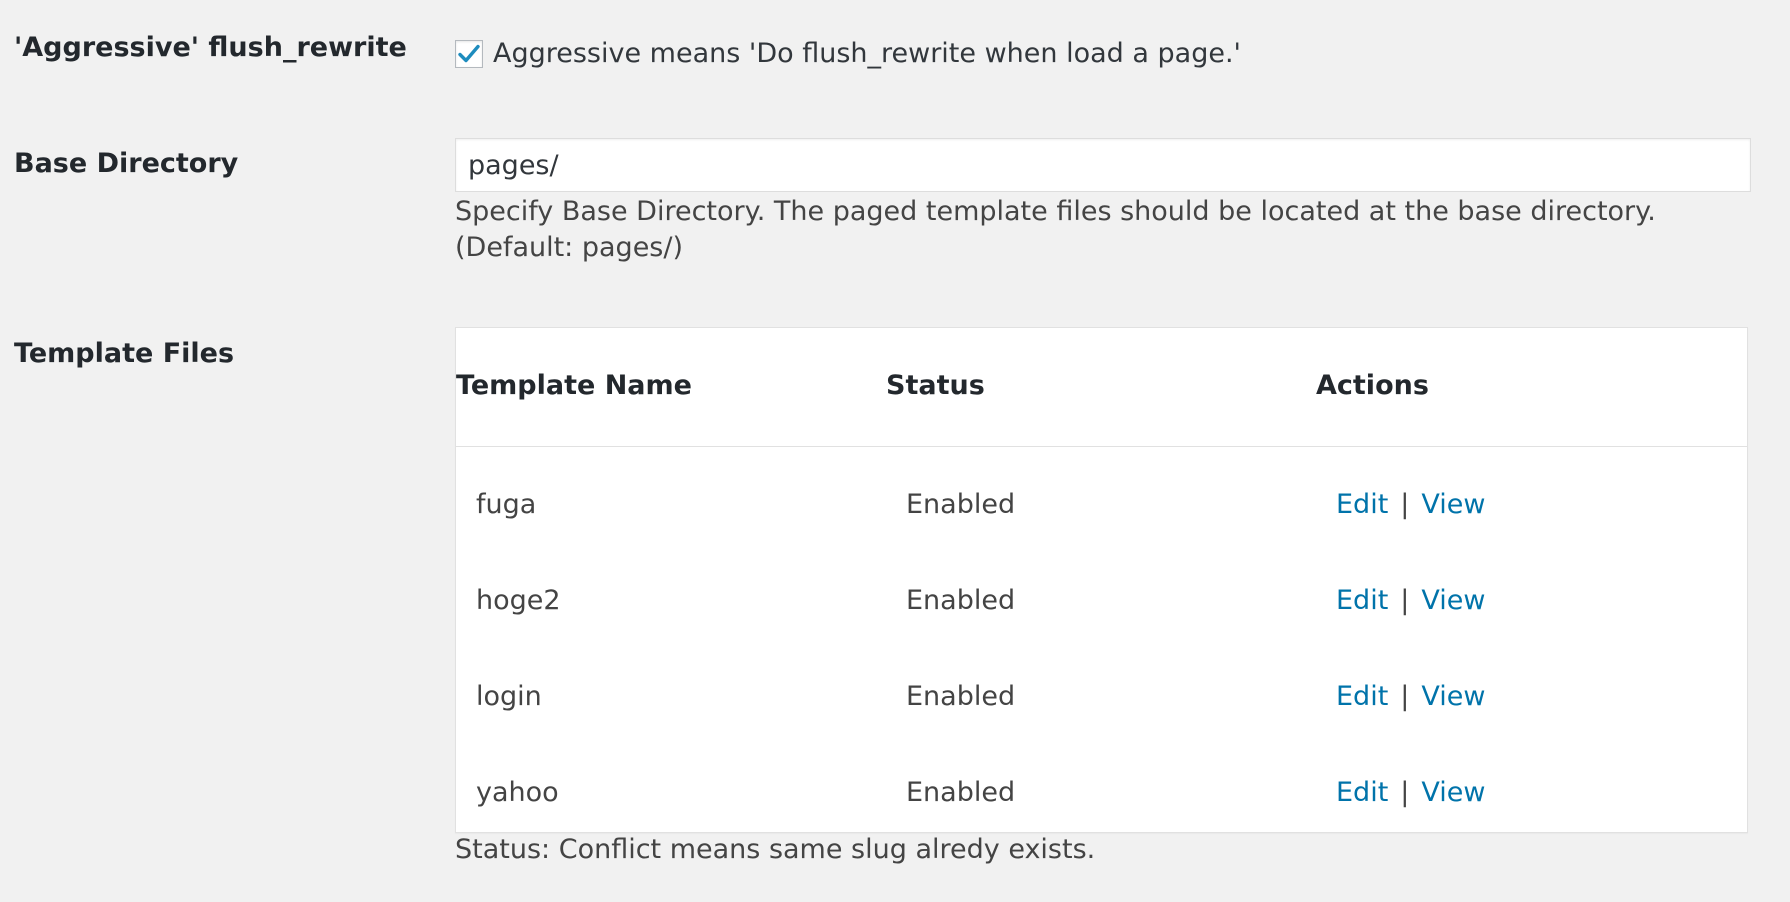 The height and width of the screenshot is (902, 1790). Describe the element at coordinates (1372, 385) in the screenshot. I see `column-header-actions: Actions` at that location.